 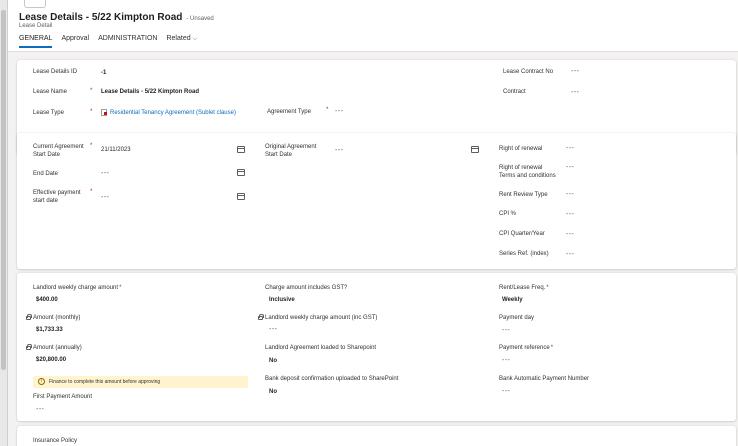 I want to click on payment-ref-label-text: Payment reference, so click(x=524, y=348).